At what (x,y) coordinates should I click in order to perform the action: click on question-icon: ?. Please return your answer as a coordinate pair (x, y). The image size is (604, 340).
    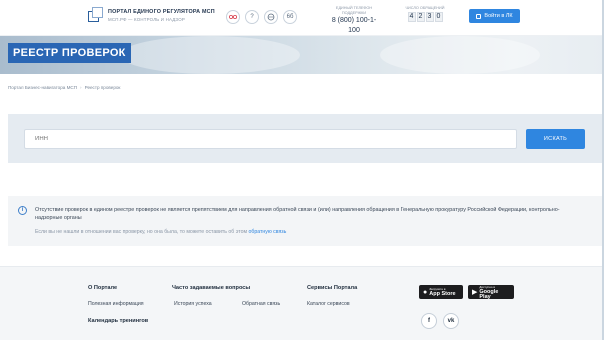
    Looking at the image, I should click on (252, 17).